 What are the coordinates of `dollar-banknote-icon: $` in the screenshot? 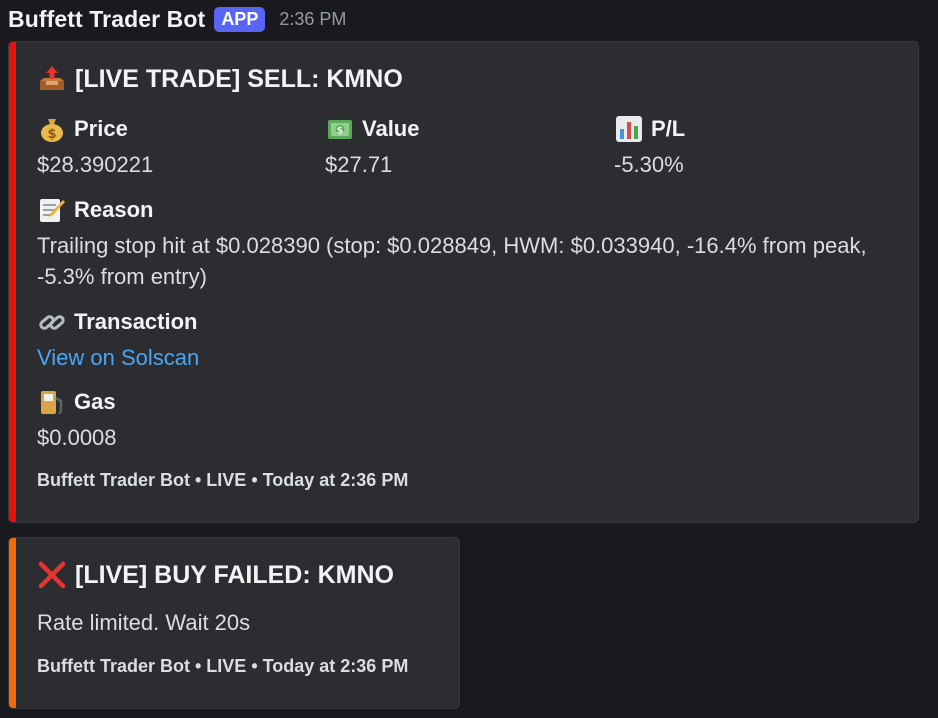 It's located at (340, 129).